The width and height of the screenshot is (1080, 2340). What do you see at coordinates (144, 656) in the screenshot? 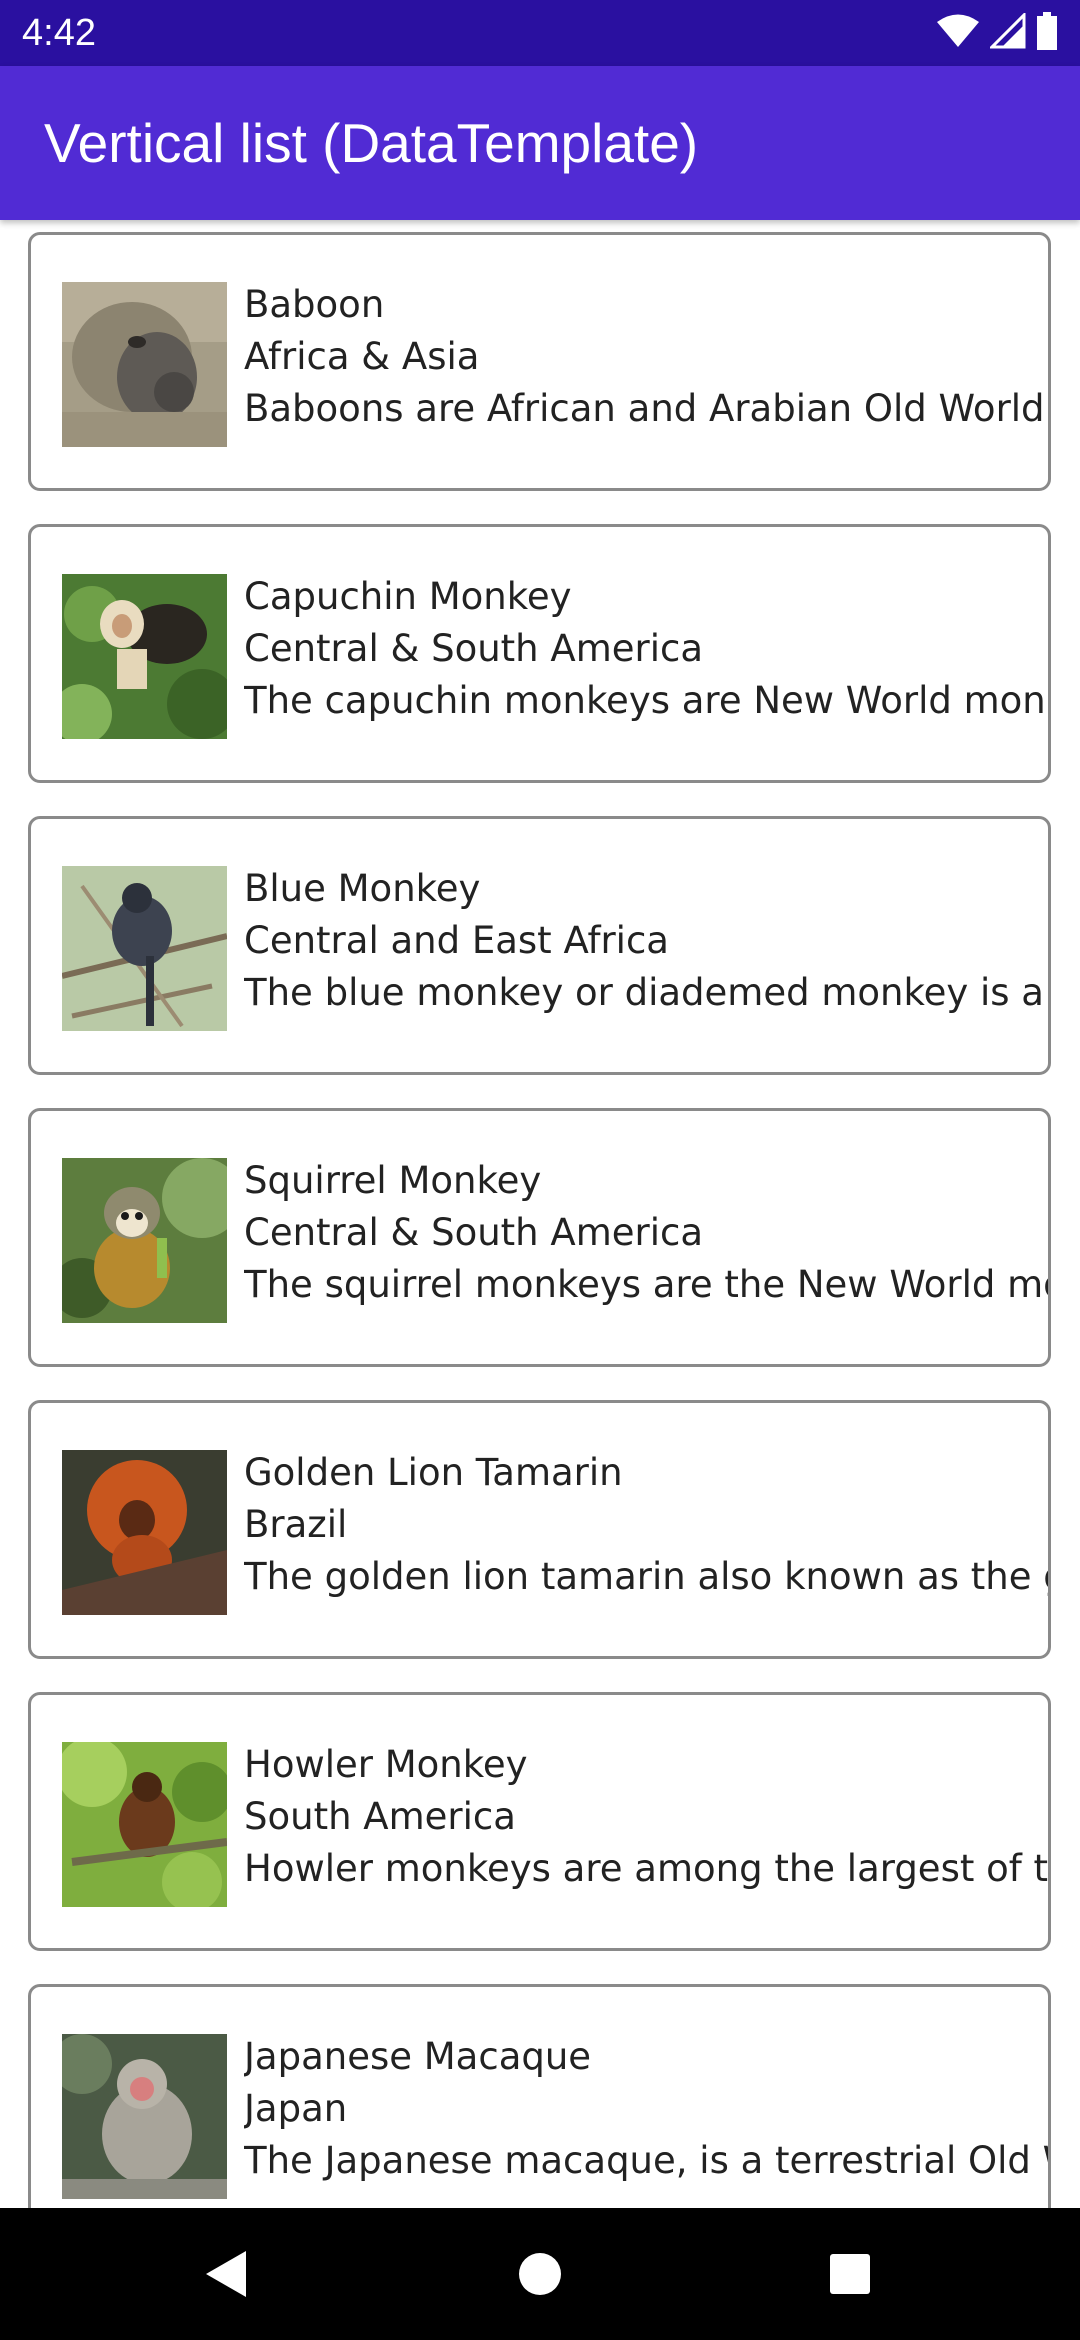
I see `capuchin-monkey-photo` at bounding box center [144, 656].